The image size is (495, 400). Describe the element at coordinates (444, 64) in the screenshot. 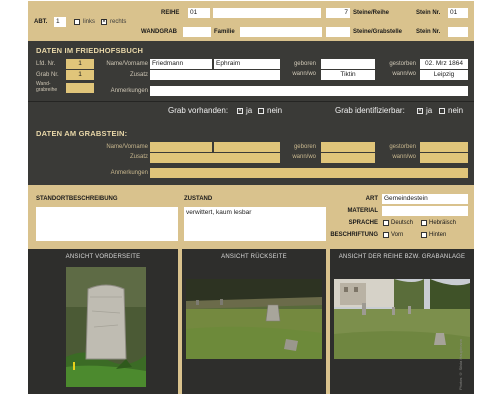

I see `gestorben-field: 02. Mrz 1864` at that location.